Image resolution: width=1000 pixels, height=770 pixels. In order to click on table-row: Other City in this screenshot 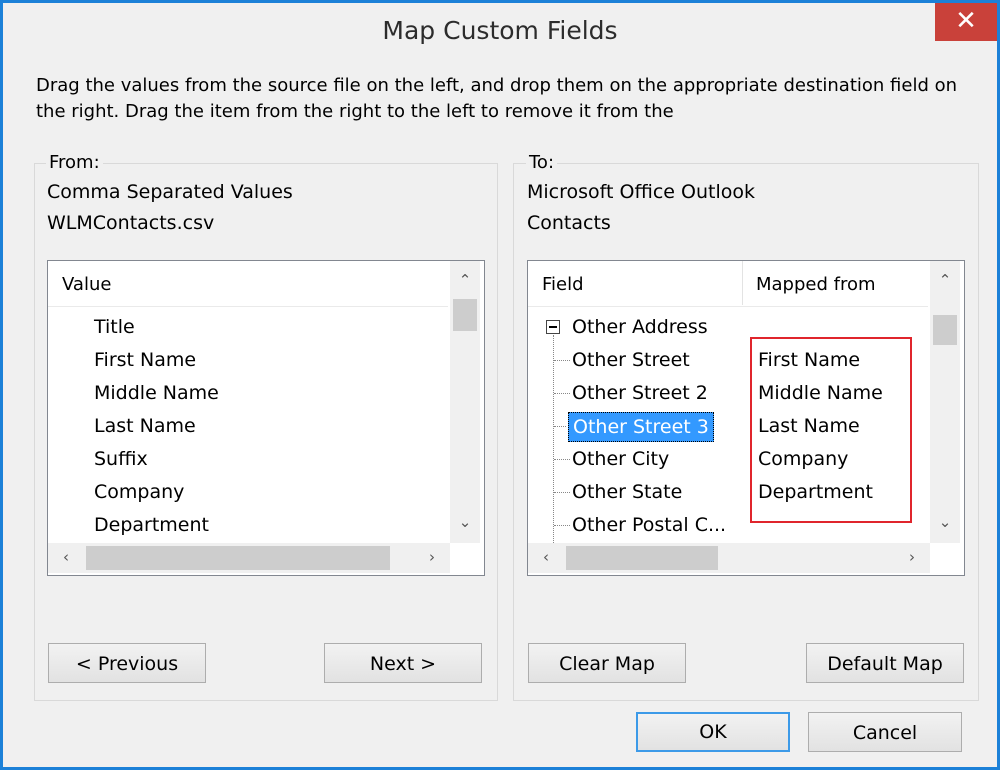, I will do `click(620, 459)`.